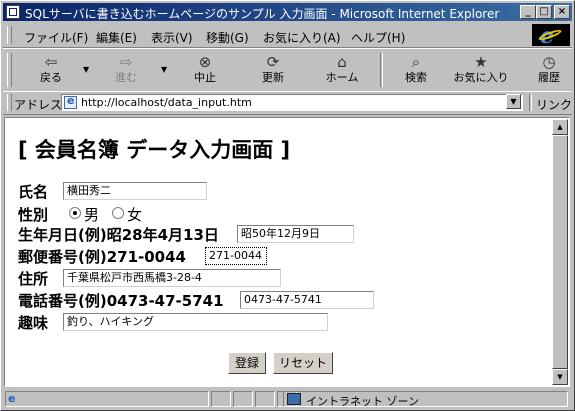 This screenshot has height=411, width=575. I want to click on radio-female, so click(118, 213).